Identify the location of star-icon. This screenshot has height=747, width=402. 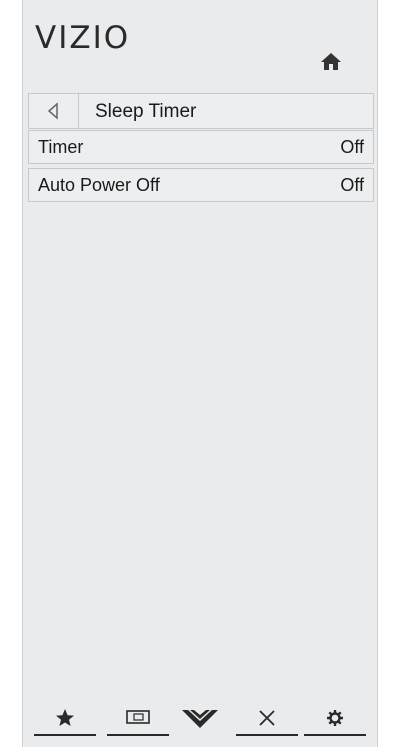
(65, 717).